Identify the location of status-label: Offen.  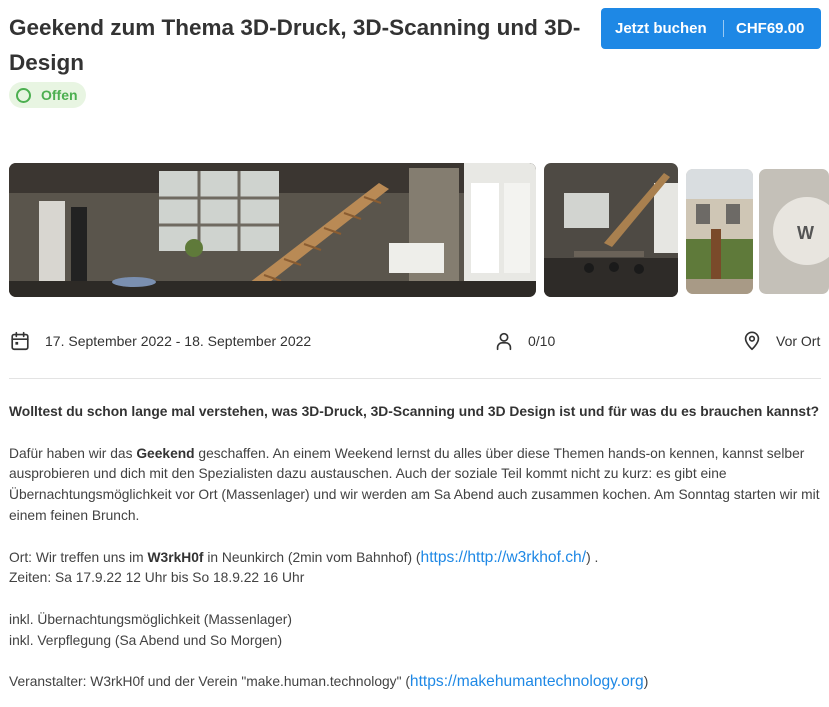
(59, 95).